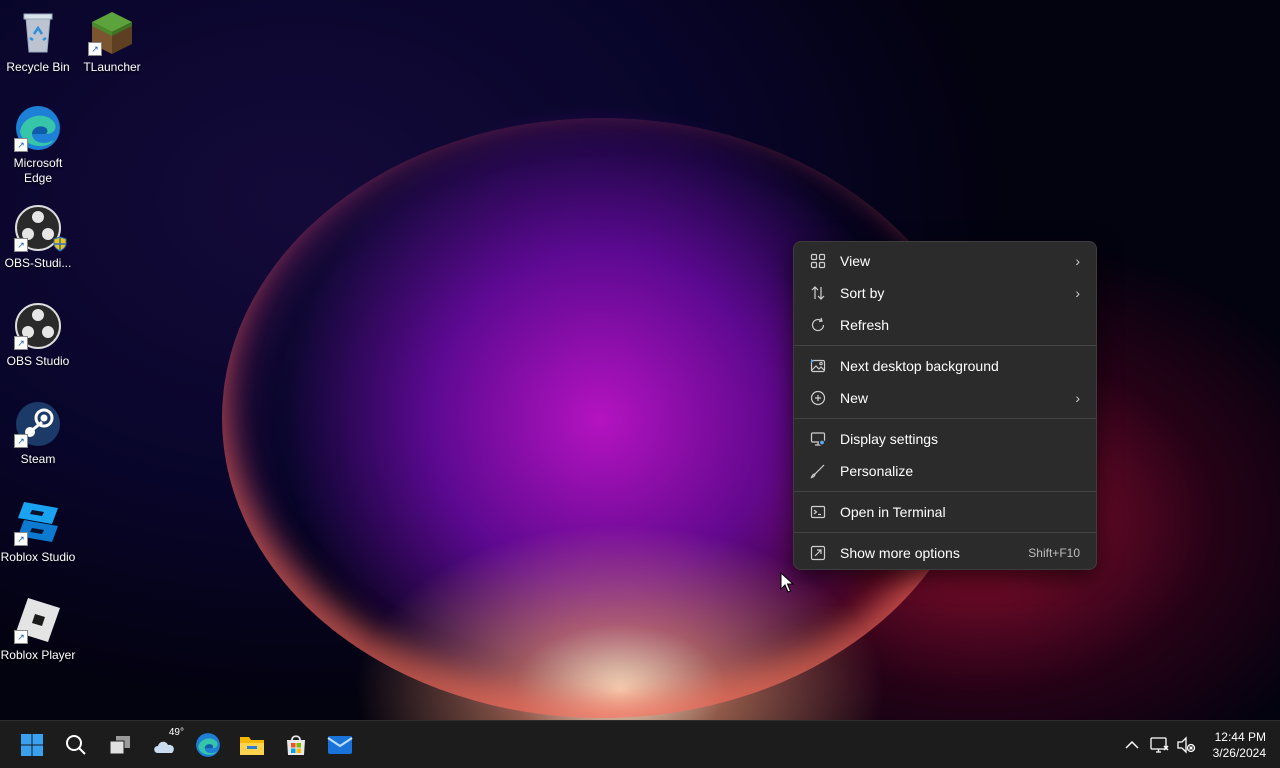 The width and height of the screenshot is (1280, 768). What do you see at coordinates (38, 170) in the screenshot?
I see `desktop-icon-label: Microsoft Edge` at bounding box center [38, 170].